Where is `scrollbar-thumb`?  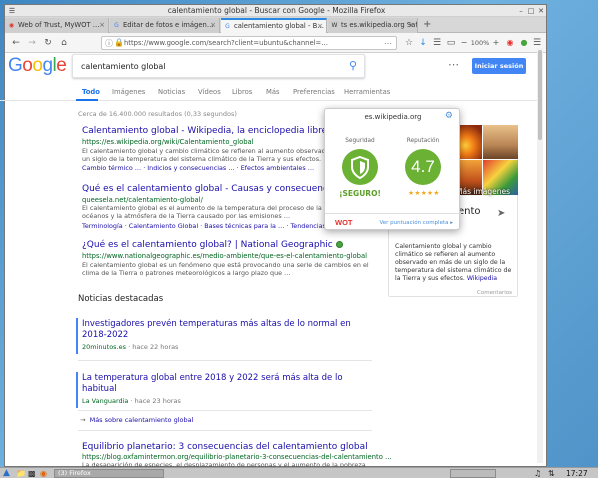
scrollbar-thumb is located at coordinates (540, 95).